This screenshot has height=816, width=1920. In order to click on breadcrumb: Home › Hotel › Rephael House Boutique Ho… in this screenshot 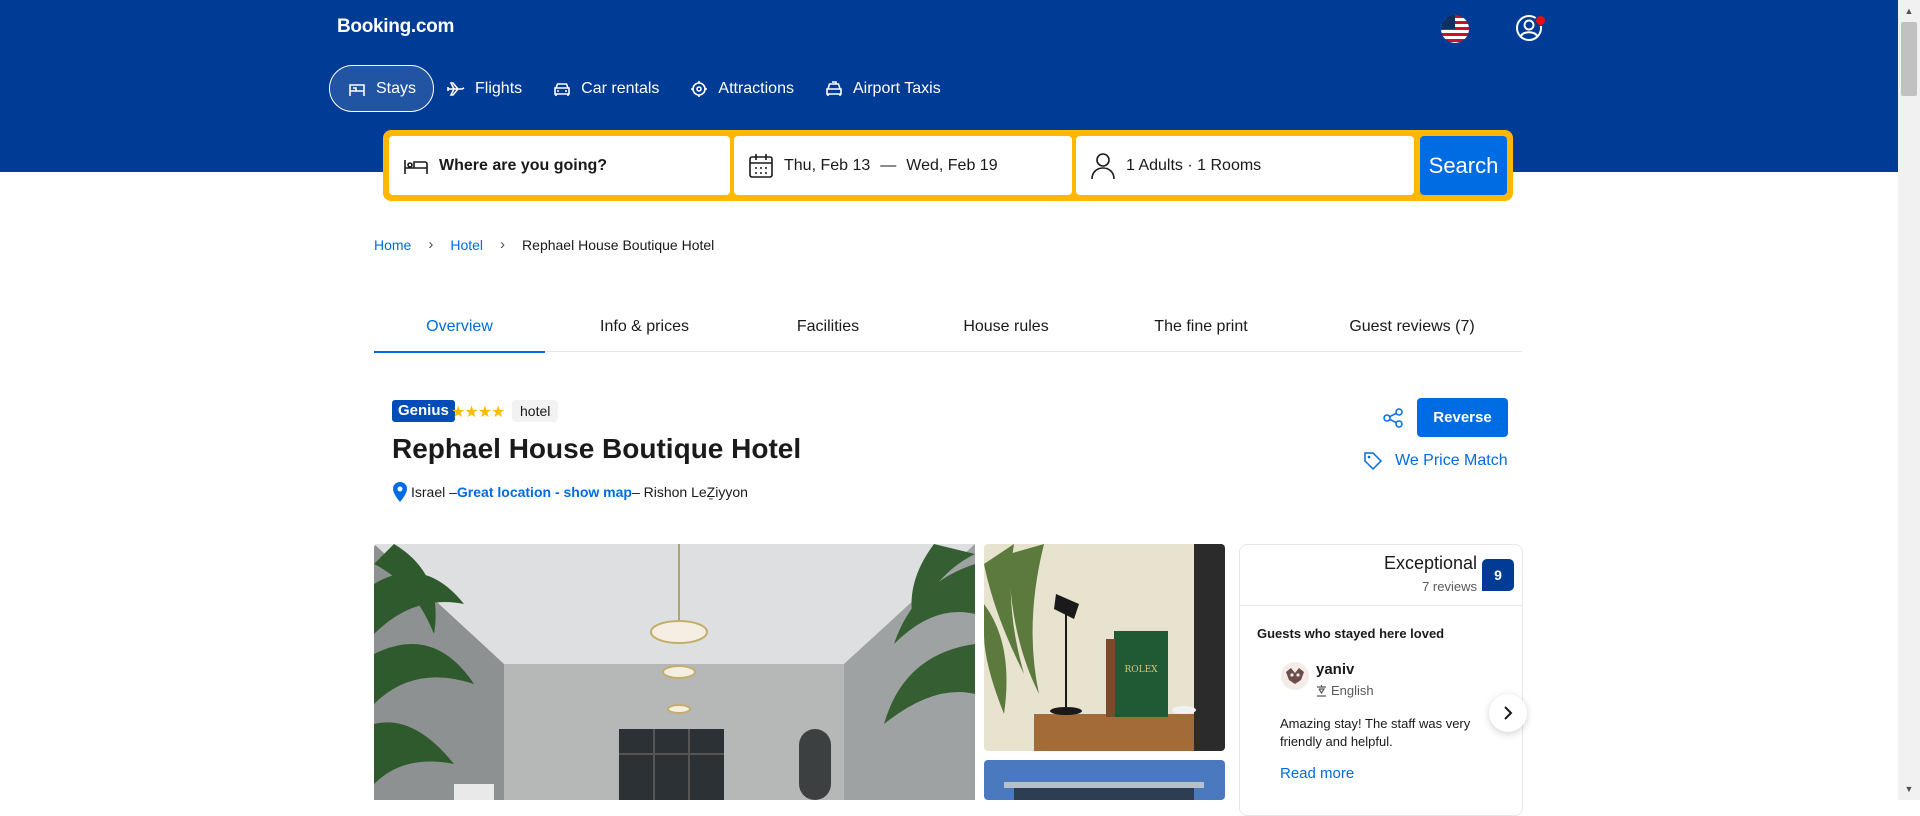, I will do `click(544, 244)`.